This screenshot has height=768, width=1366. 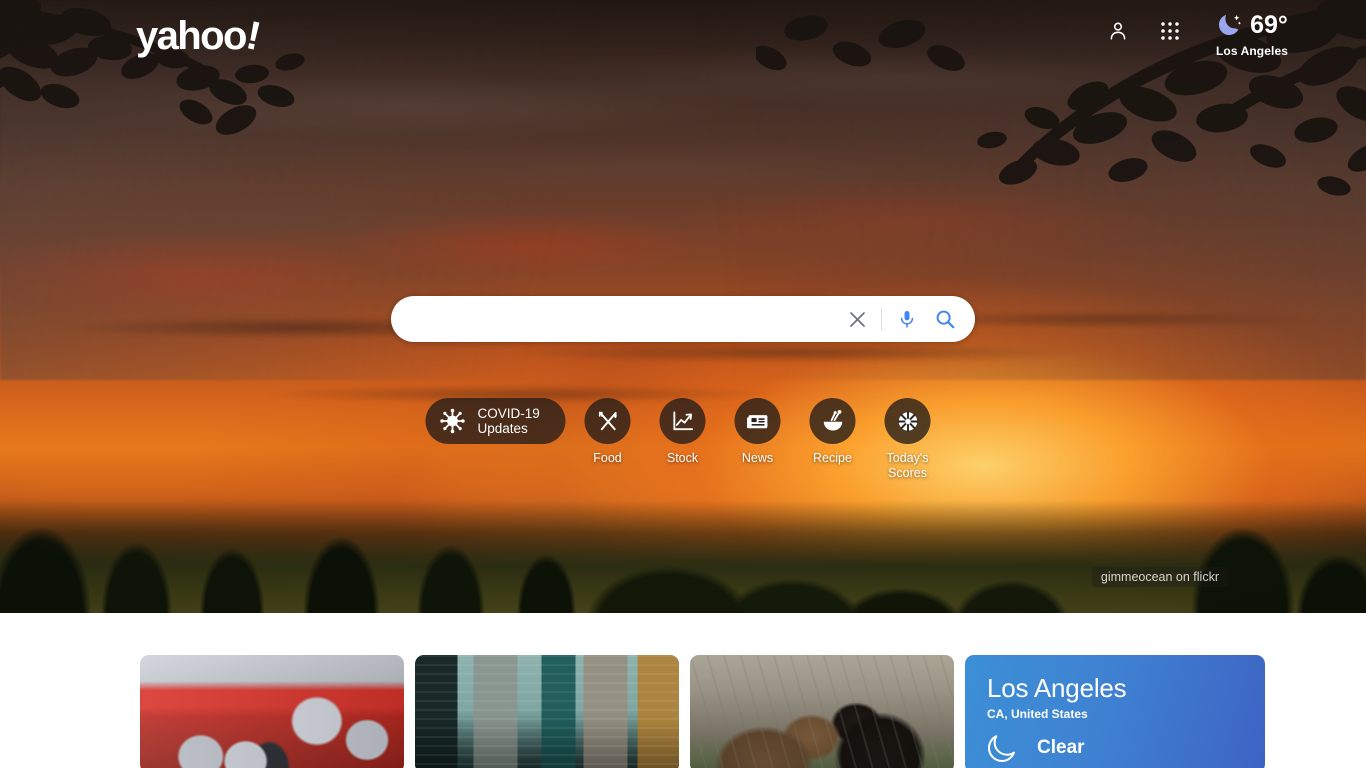 I want to click on search-bar, so click(x=683, y=319).